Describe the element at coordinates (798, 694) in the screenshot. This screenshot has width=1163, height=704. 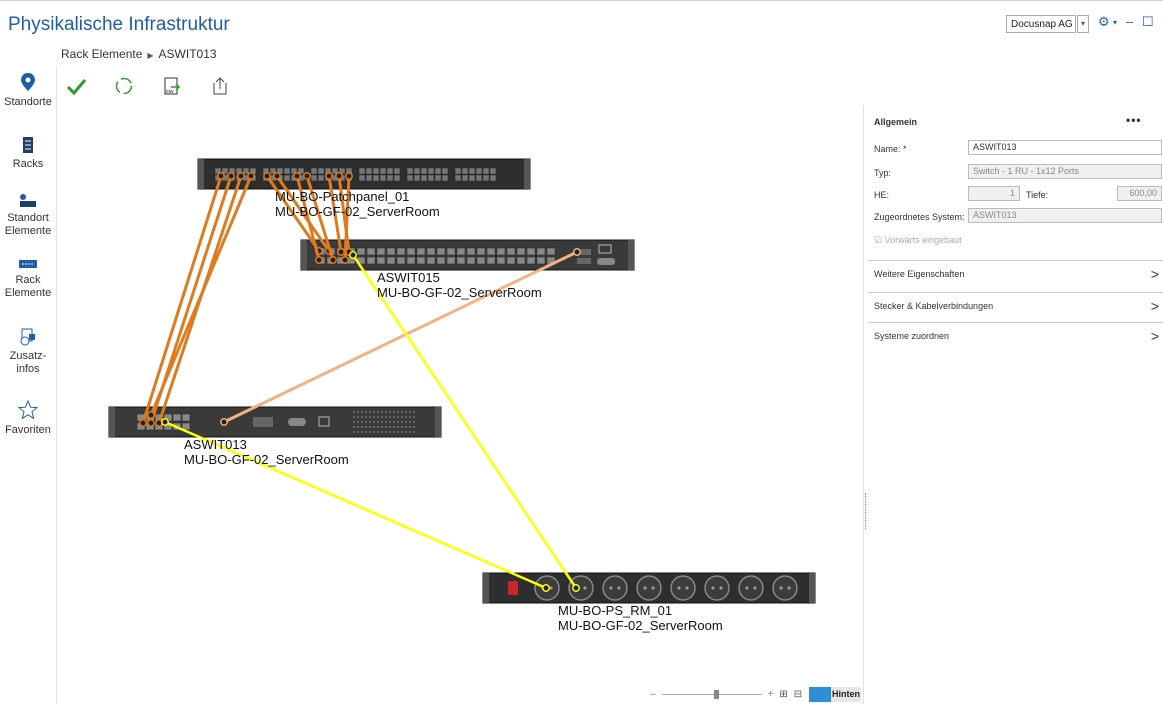
I see `rack-view-icon: ⊟` at that location.